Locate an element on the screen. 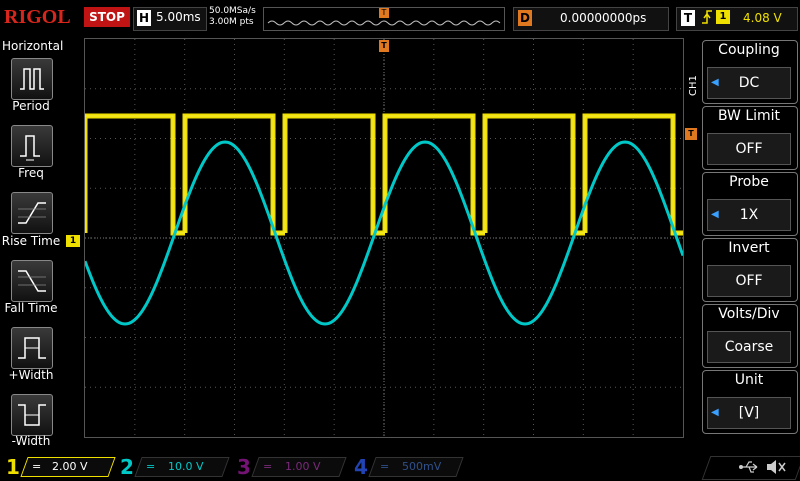 This screenshot has height=481, width=800. ch3-scale: 1.00 V is located at coordinates (303, 466).